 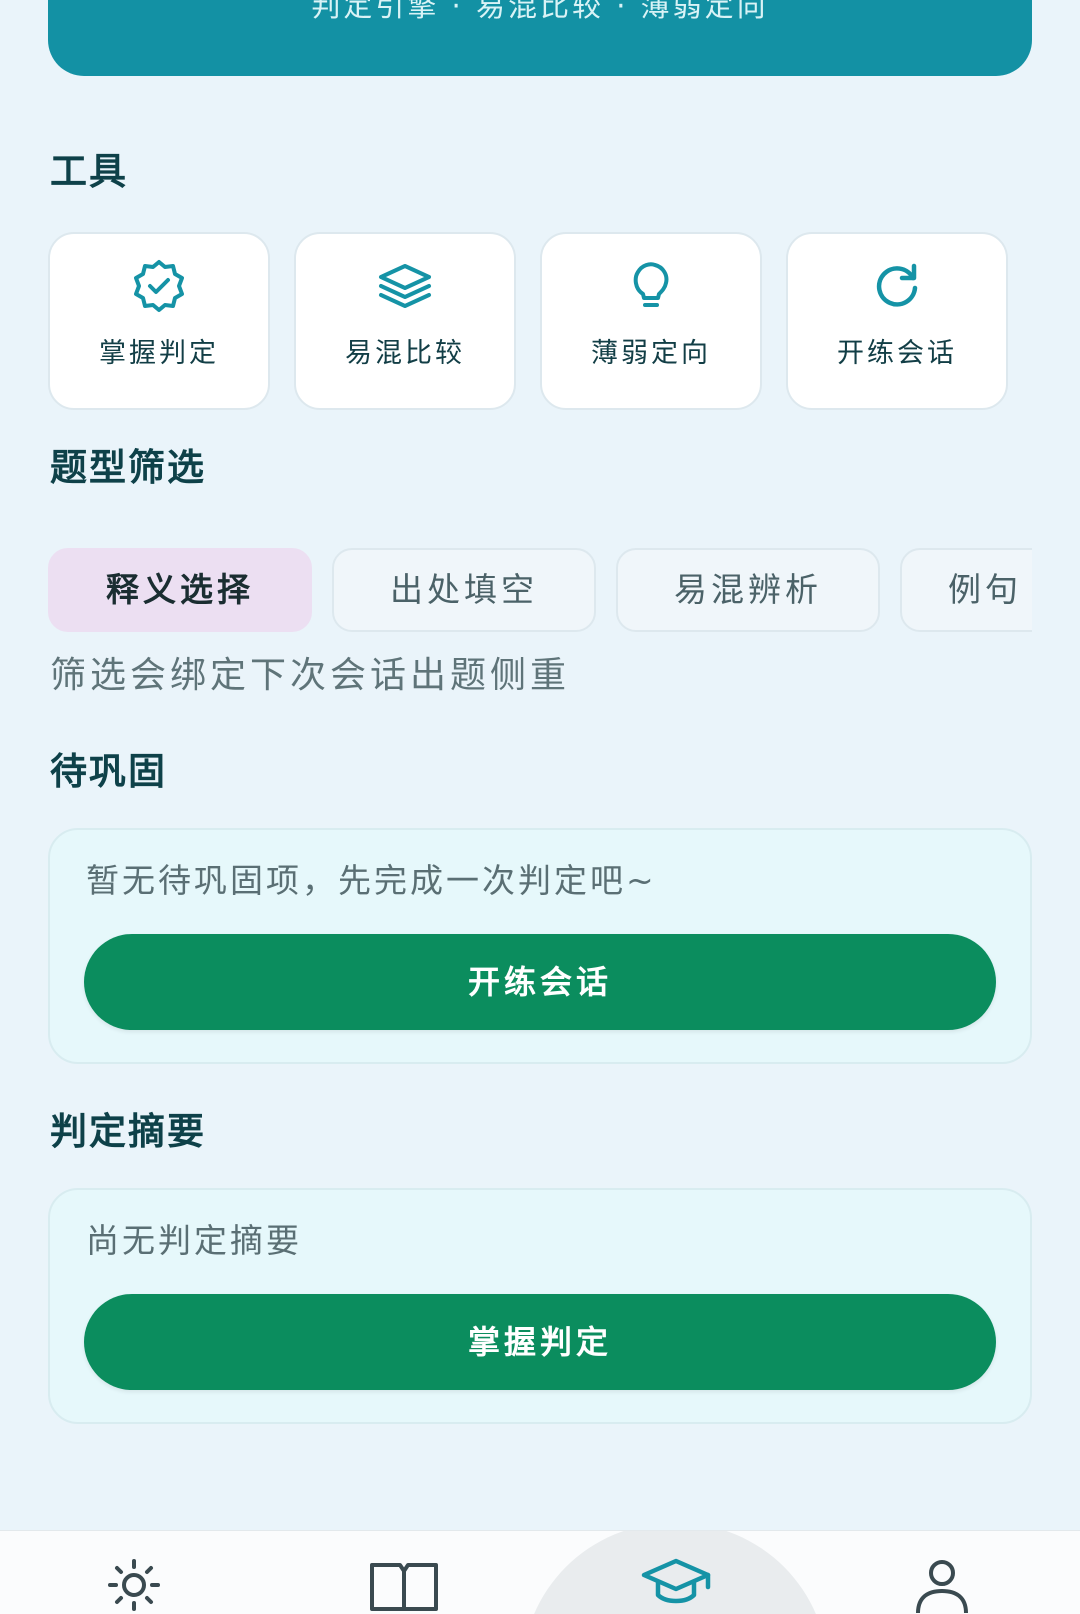 I want to click on summary-section-title: 判定摘要, so click(x=128, y=1131).